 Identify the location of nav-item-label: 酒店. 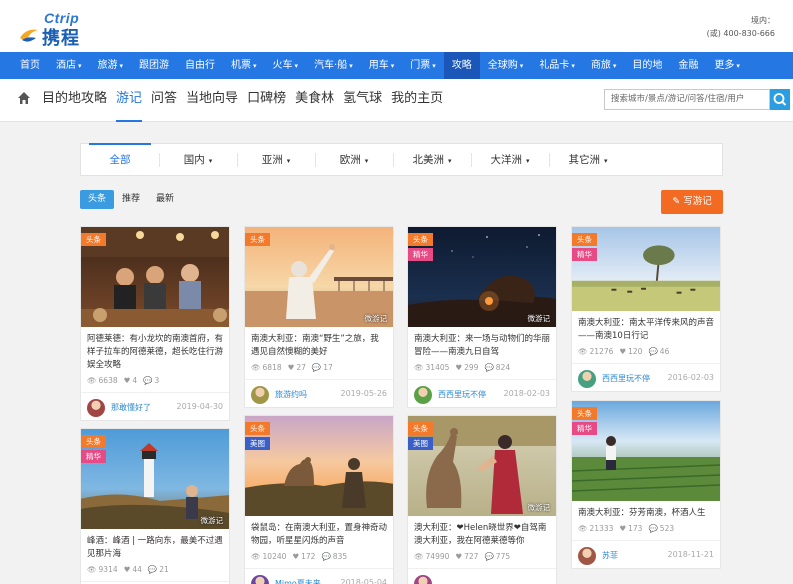
(66, 65).